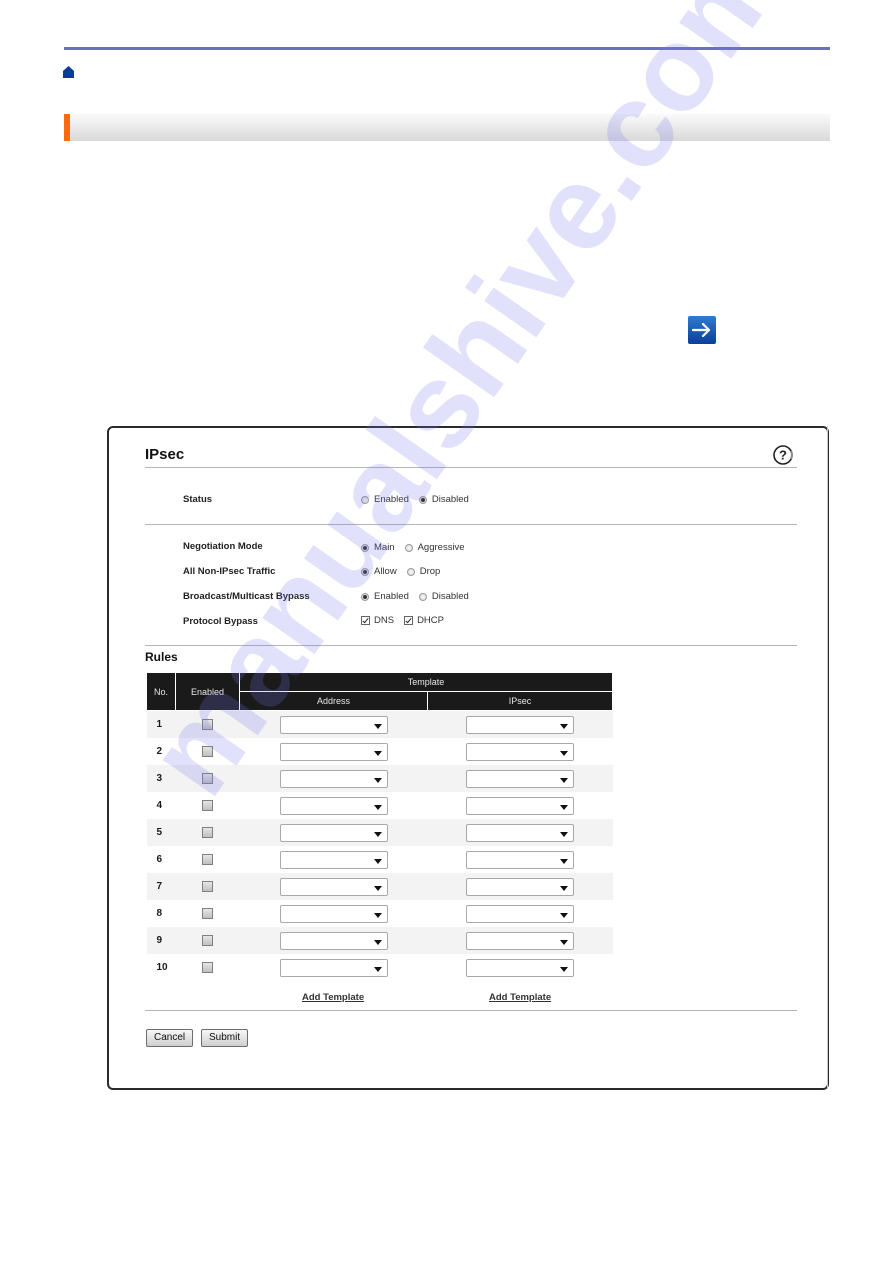 The height and width of the screenshot is (1263, 893). Describe the element at coordinates (159, 859) in the screenshot. I see `rule-number: 6` at that location.